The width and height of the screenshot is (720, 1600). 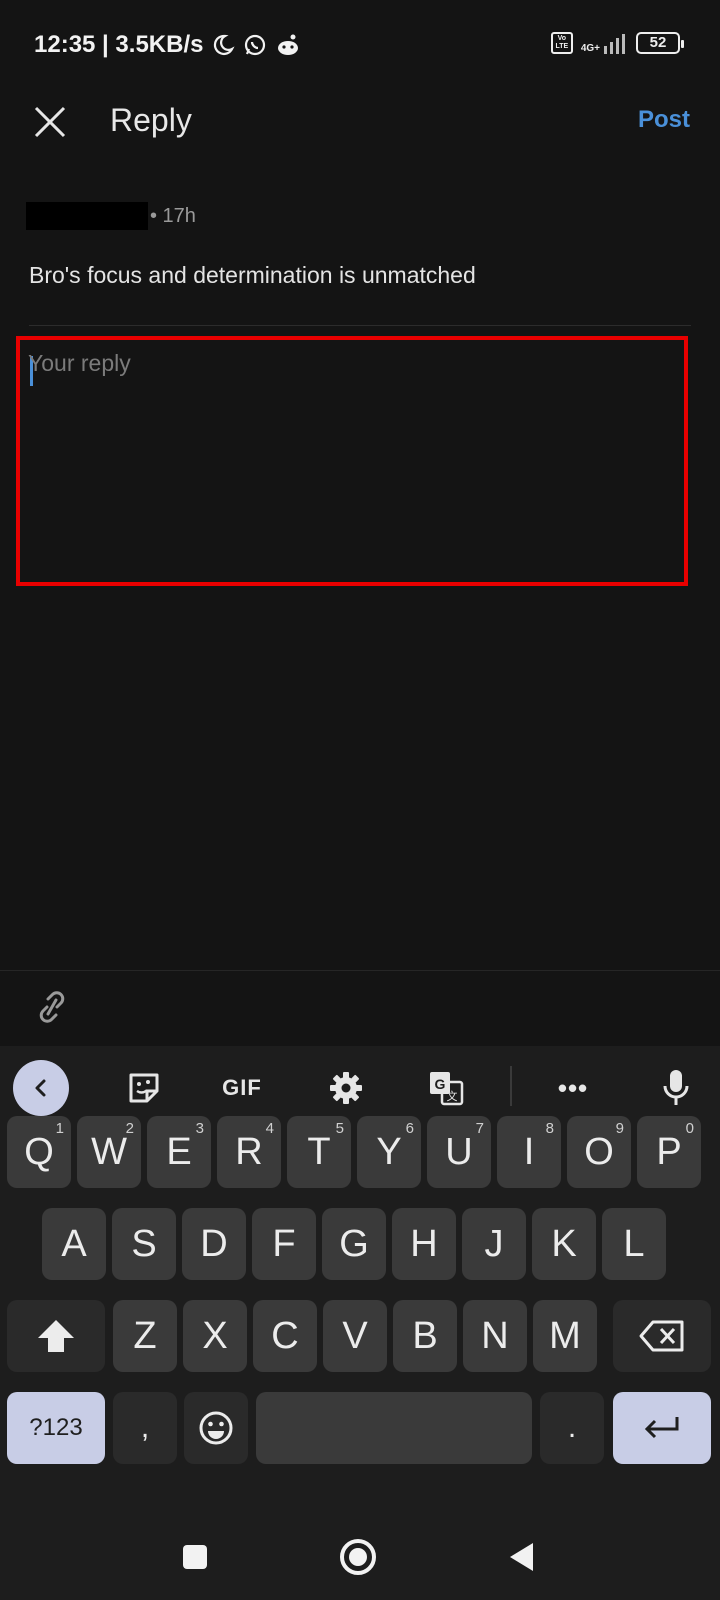 What do you see at coordinates (660, 43) in the screenshot?
I see `battery-icon: 52` at bounding box center [660, 43].